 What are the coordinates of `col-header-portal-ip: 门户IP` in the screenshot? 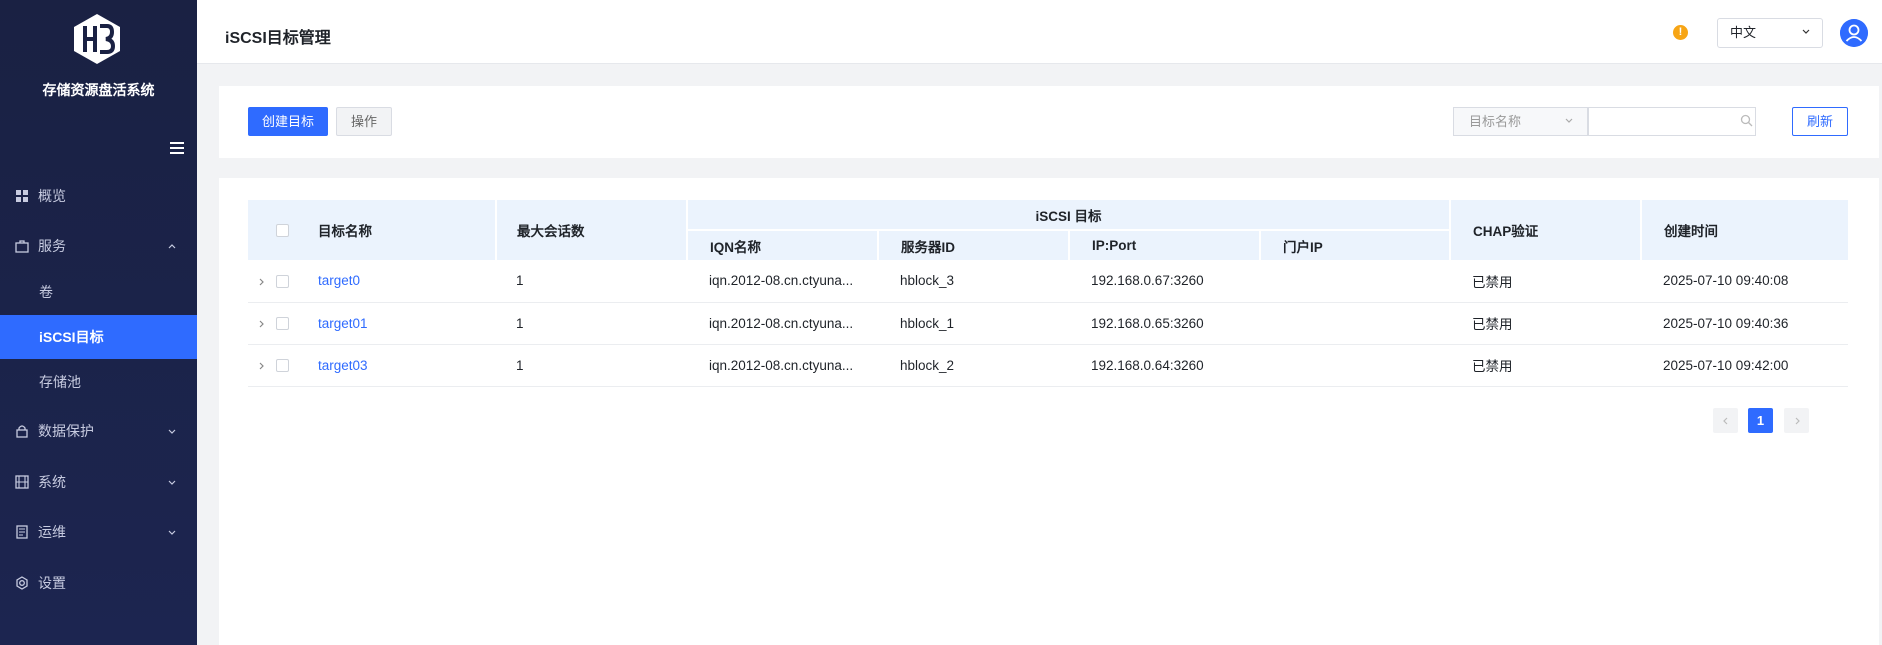 It's located at (1355, 245).